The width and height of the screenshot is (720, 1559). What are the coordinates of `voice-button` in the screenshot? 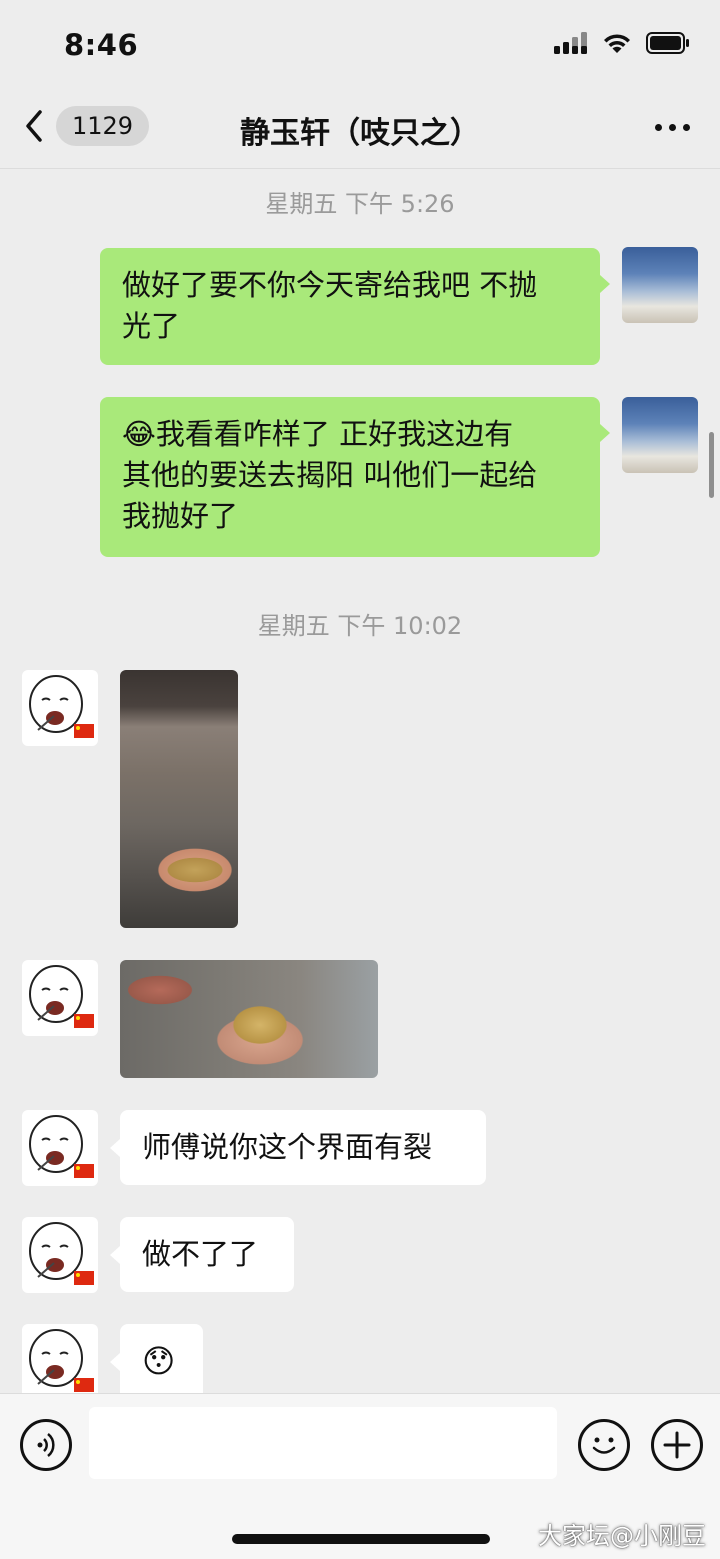 It's located at (46, 1445).